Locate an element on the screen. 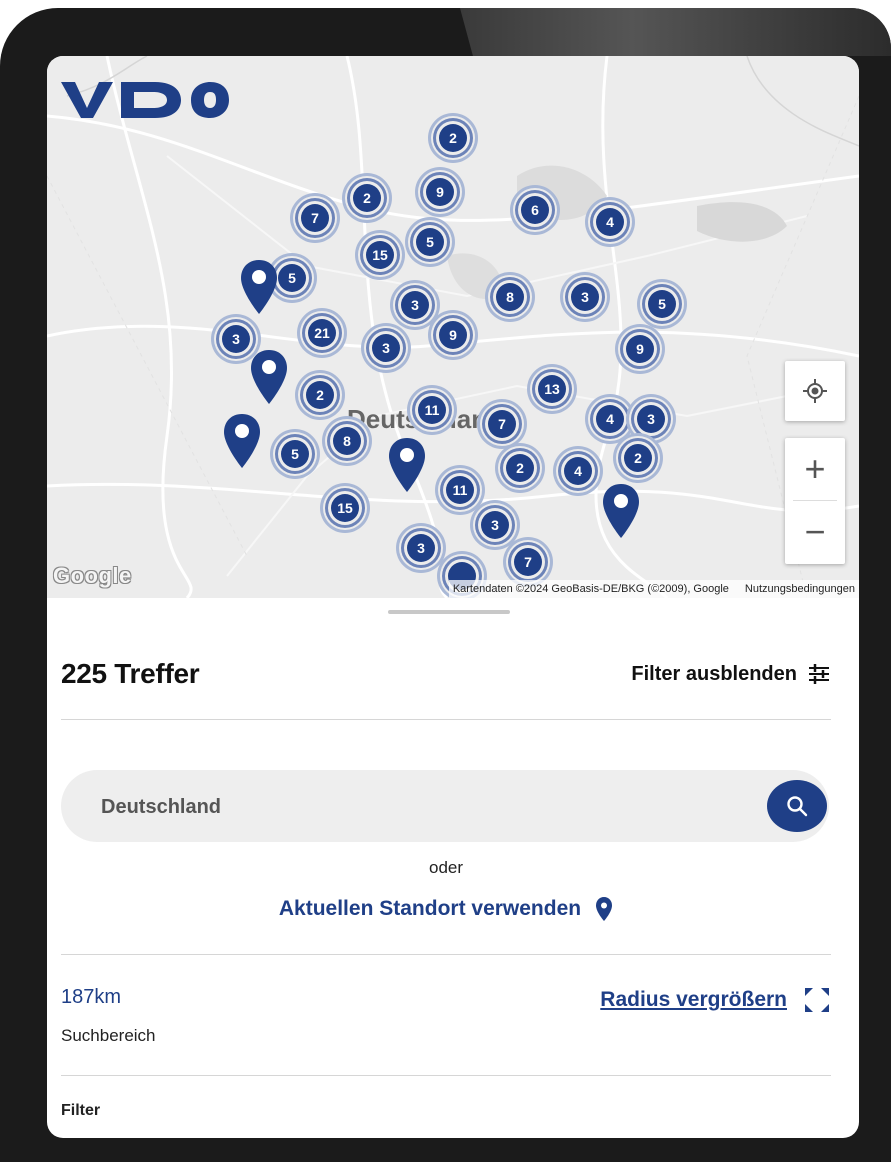 The width and height of the screenshot is (891, 1162). expand-icon is located at coordinates (817, 1000).